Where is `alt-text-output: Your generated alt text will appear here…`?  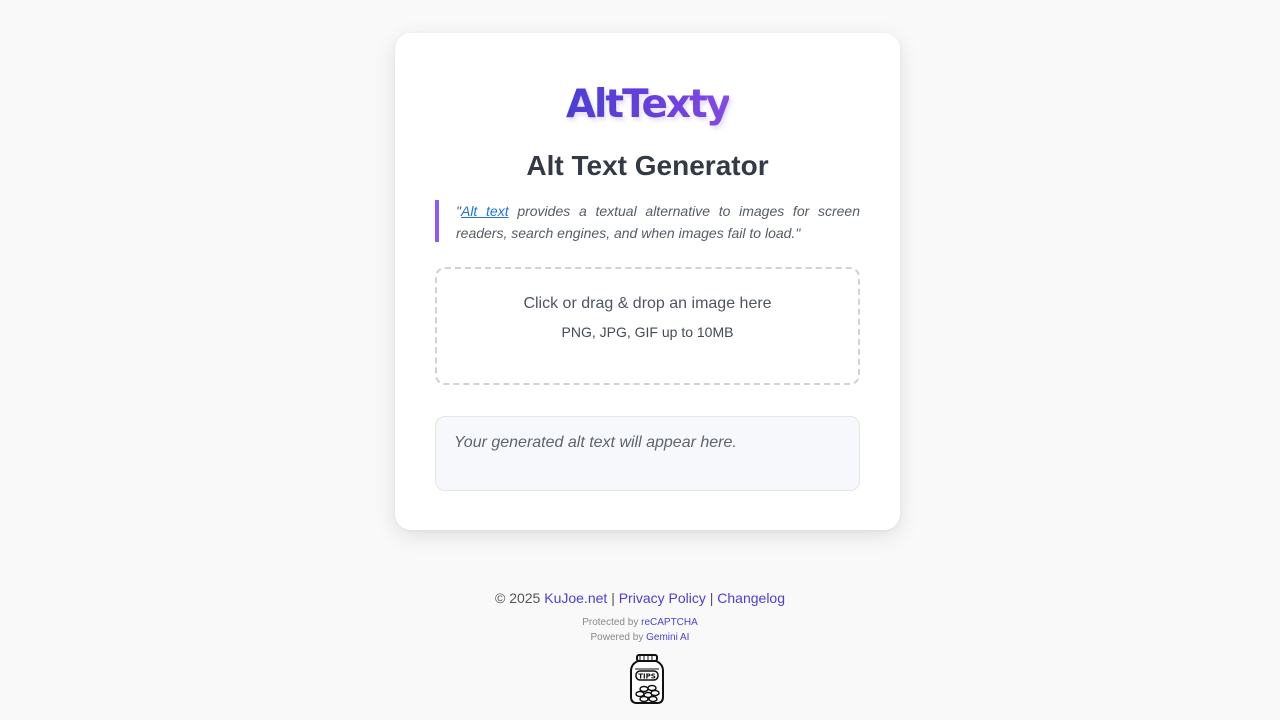
alt-text-output: Your generated alt text will appear here… is located at coordinates (647, 453).